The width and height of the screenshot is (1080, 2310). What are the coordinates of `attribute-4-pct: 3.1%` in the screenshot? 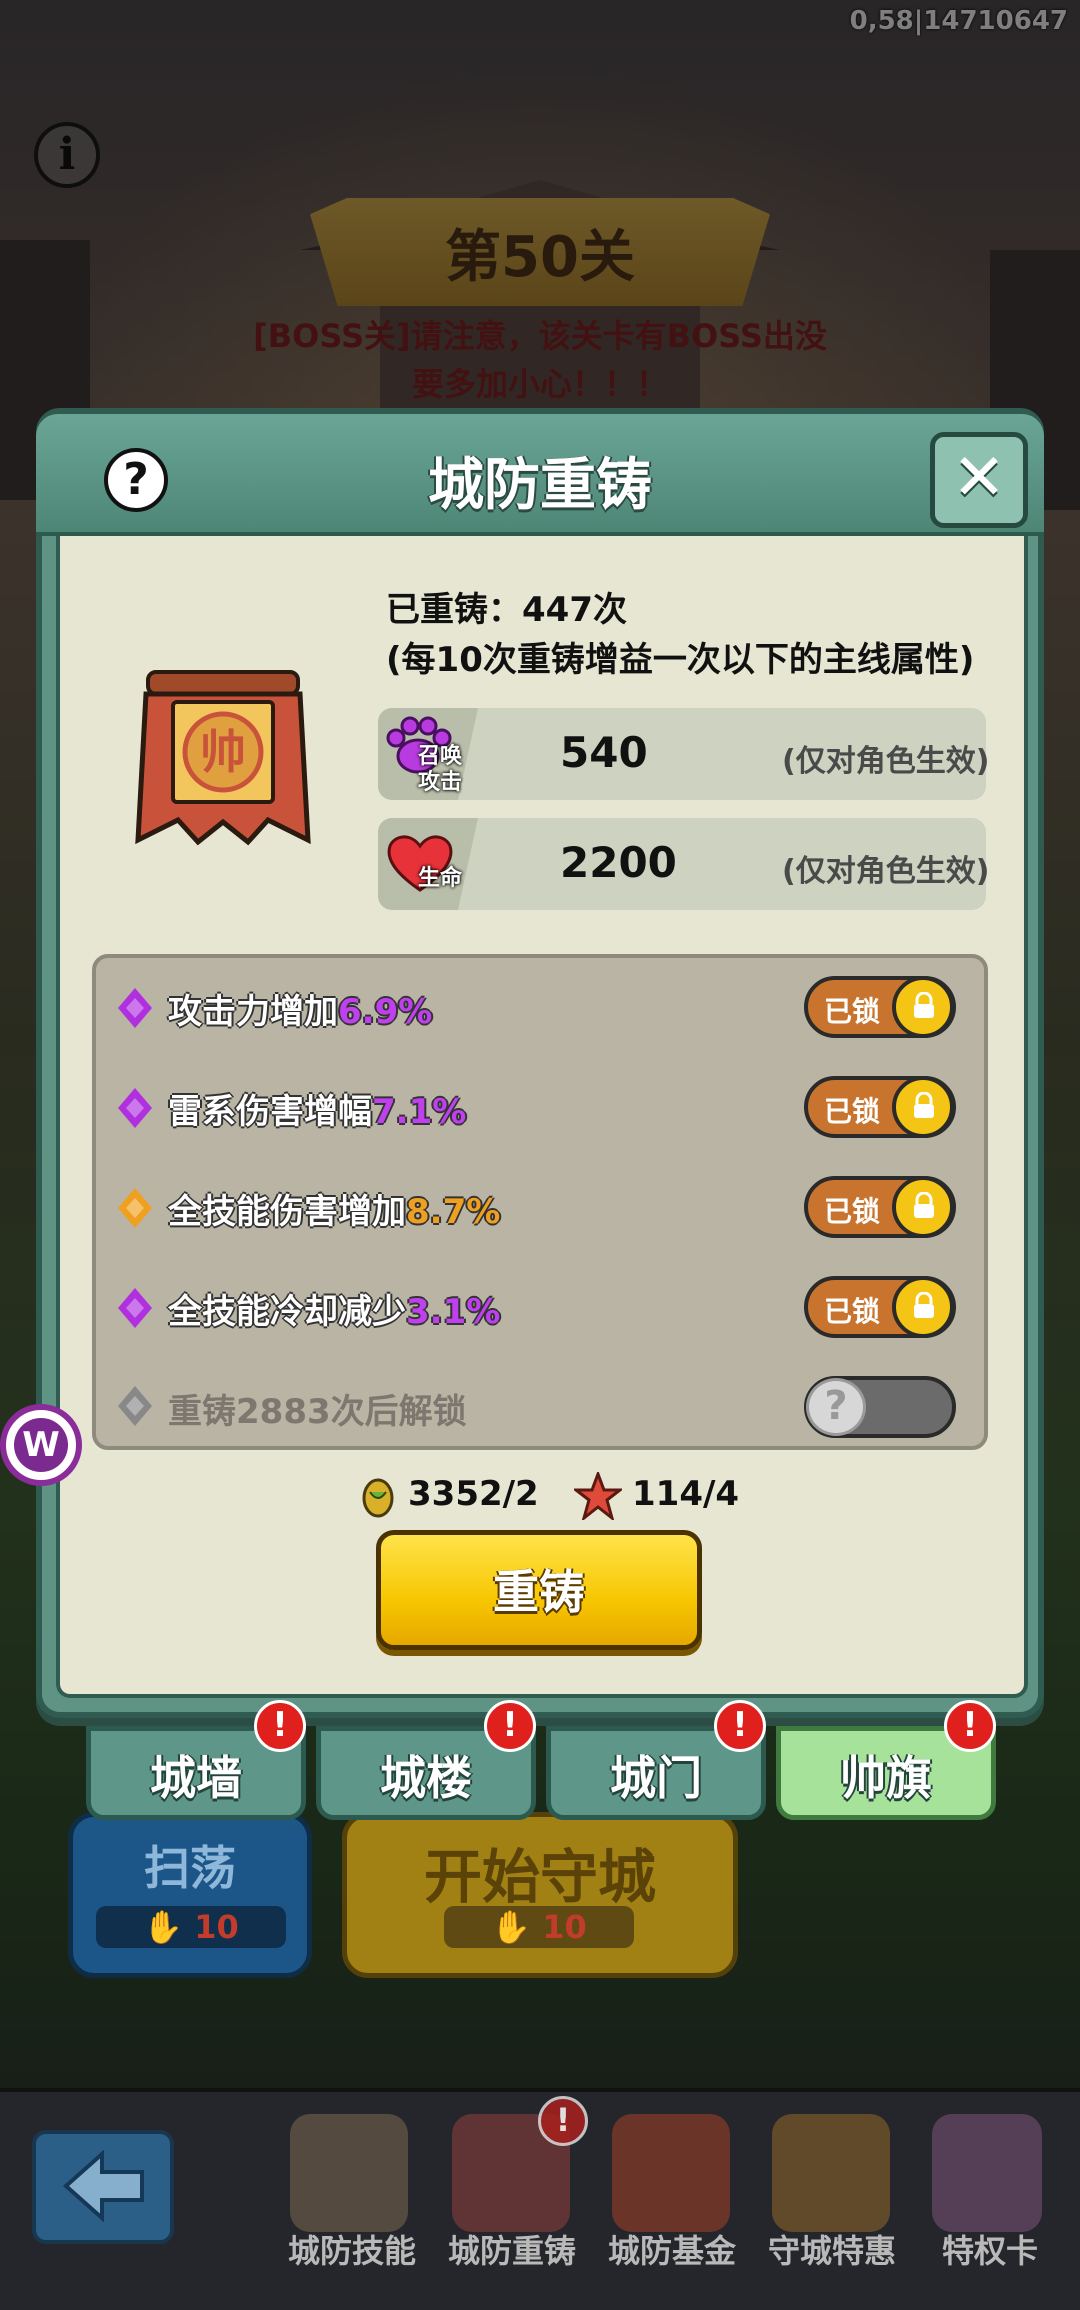 It's located at (453, 1312).